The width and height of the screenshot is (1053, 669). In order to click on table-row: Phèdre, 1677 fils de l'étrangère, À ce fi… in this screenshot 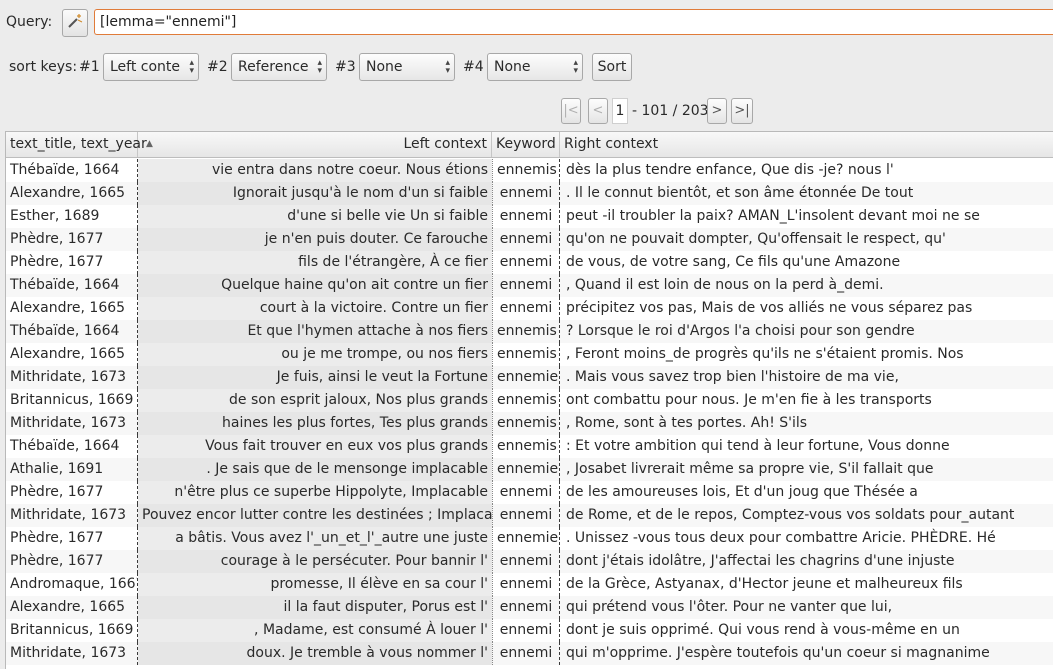, I will do `click(529, 262)`.